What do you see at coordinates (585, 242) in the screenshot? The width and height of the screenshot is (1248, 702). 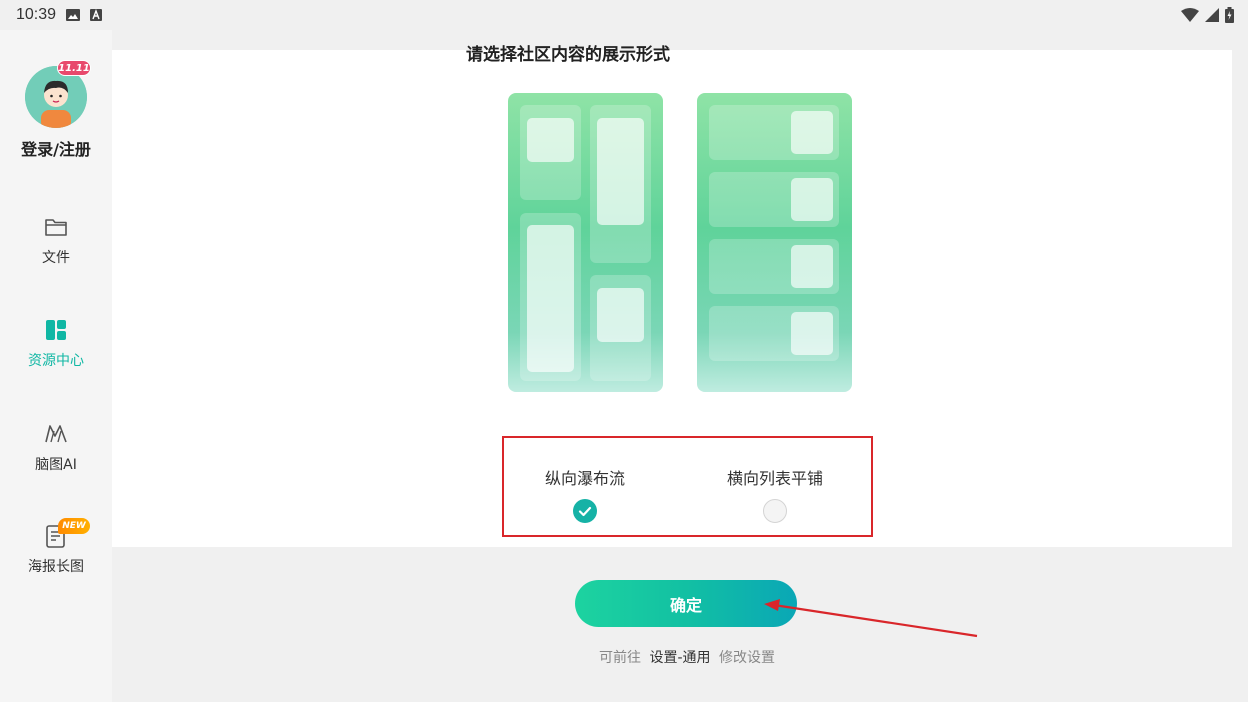 I see `waterfall-preview-card` at bounding box center [585, 242].